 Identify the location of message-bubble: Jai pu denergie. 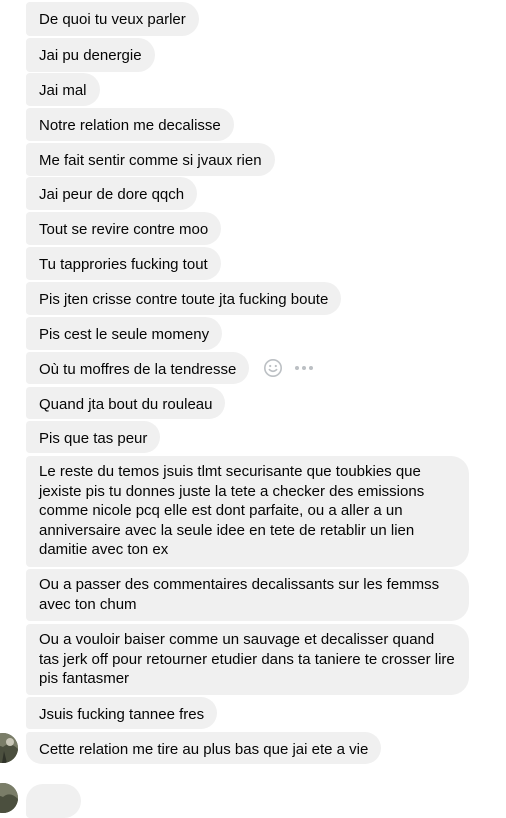
(90, 55).